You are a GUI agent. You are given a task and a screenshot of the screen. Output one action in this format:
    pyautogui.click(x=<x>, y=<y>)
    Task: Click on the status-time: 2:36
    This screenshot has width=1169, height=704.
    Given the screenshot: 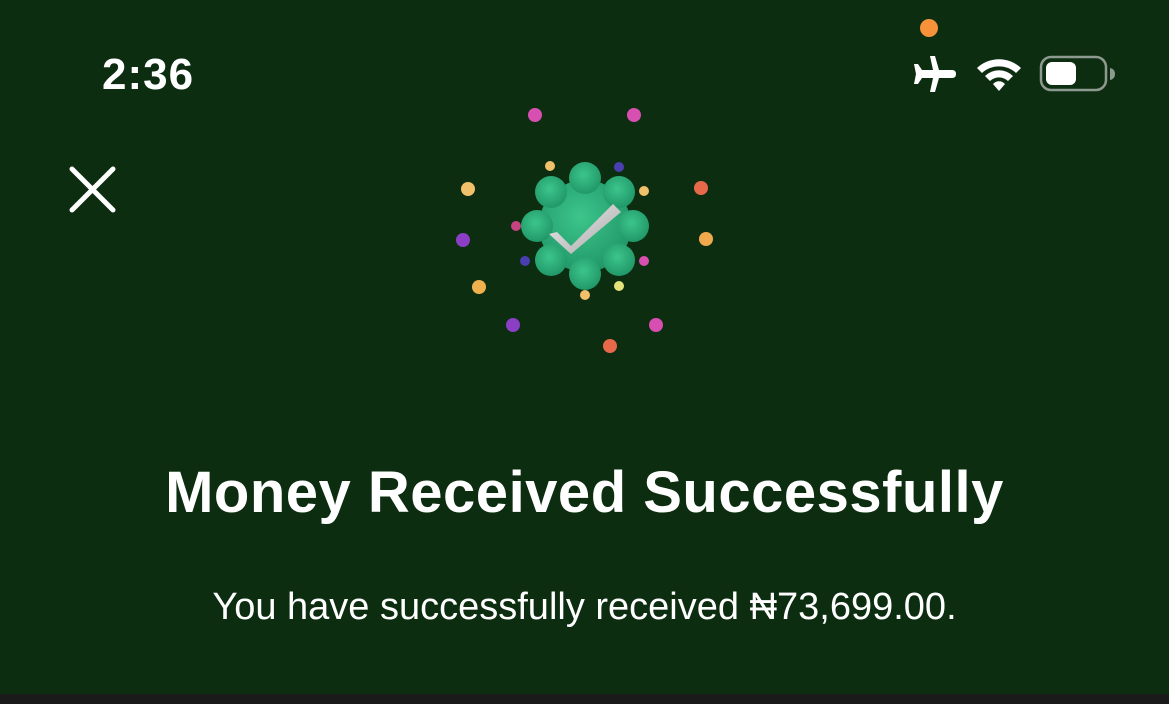 What is the action you would take?
    pyautogui.click(x=148, y=74)
    